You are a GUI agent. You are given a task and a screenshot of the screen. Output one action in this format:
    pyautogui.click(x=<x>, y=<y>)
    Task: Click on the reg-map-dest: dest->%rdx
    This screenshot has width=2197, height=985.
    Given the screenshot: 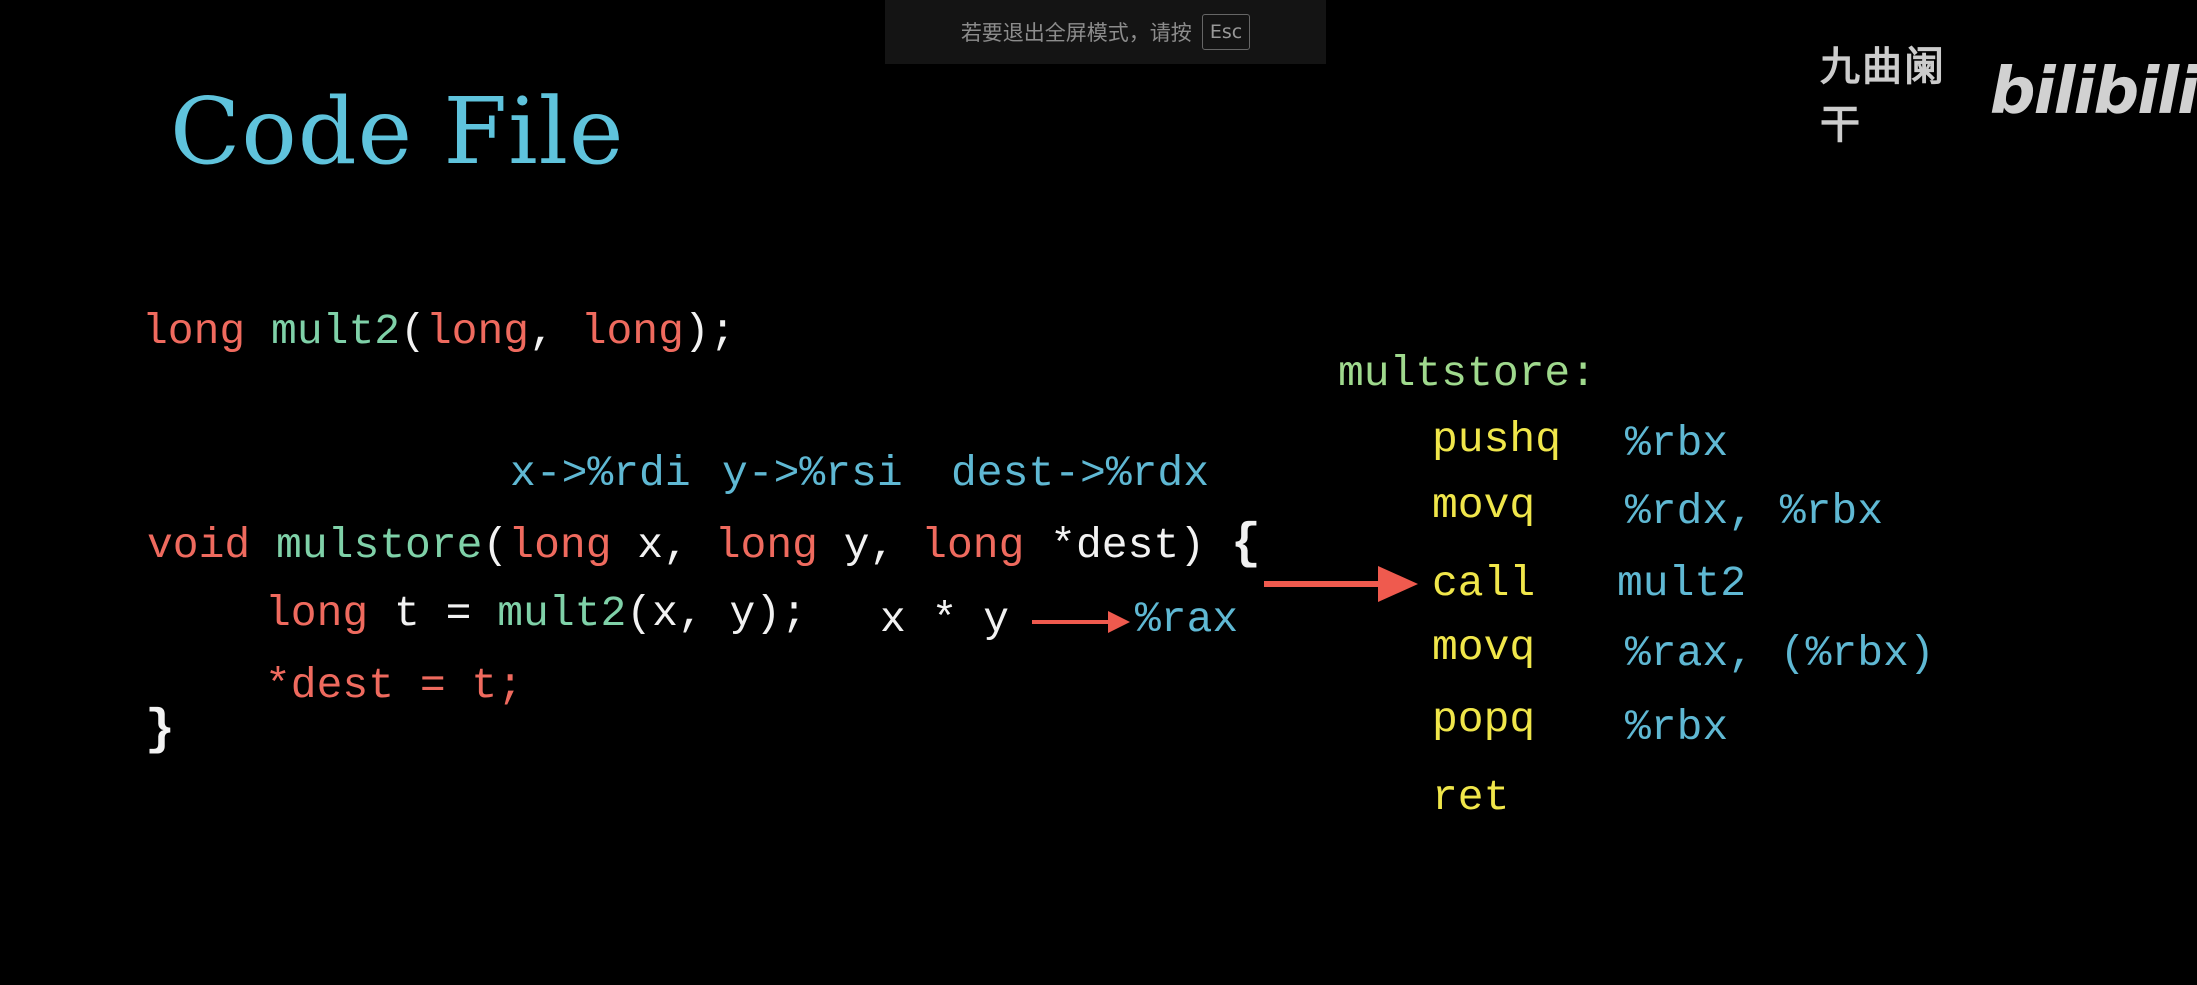 What is the action you would take?
    pyautogui.click(x=1080, y=473)
    